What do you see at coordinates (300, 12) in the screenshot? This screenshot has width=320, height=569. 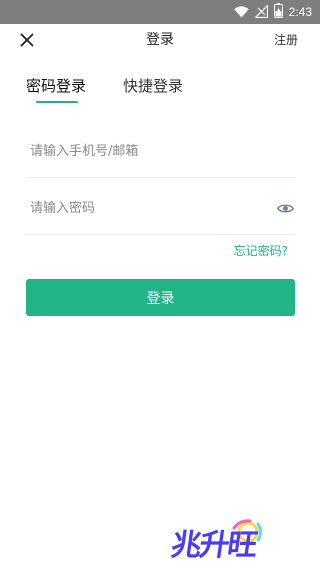 I see `status-time: 2:43` at bounding box center [300, 12].